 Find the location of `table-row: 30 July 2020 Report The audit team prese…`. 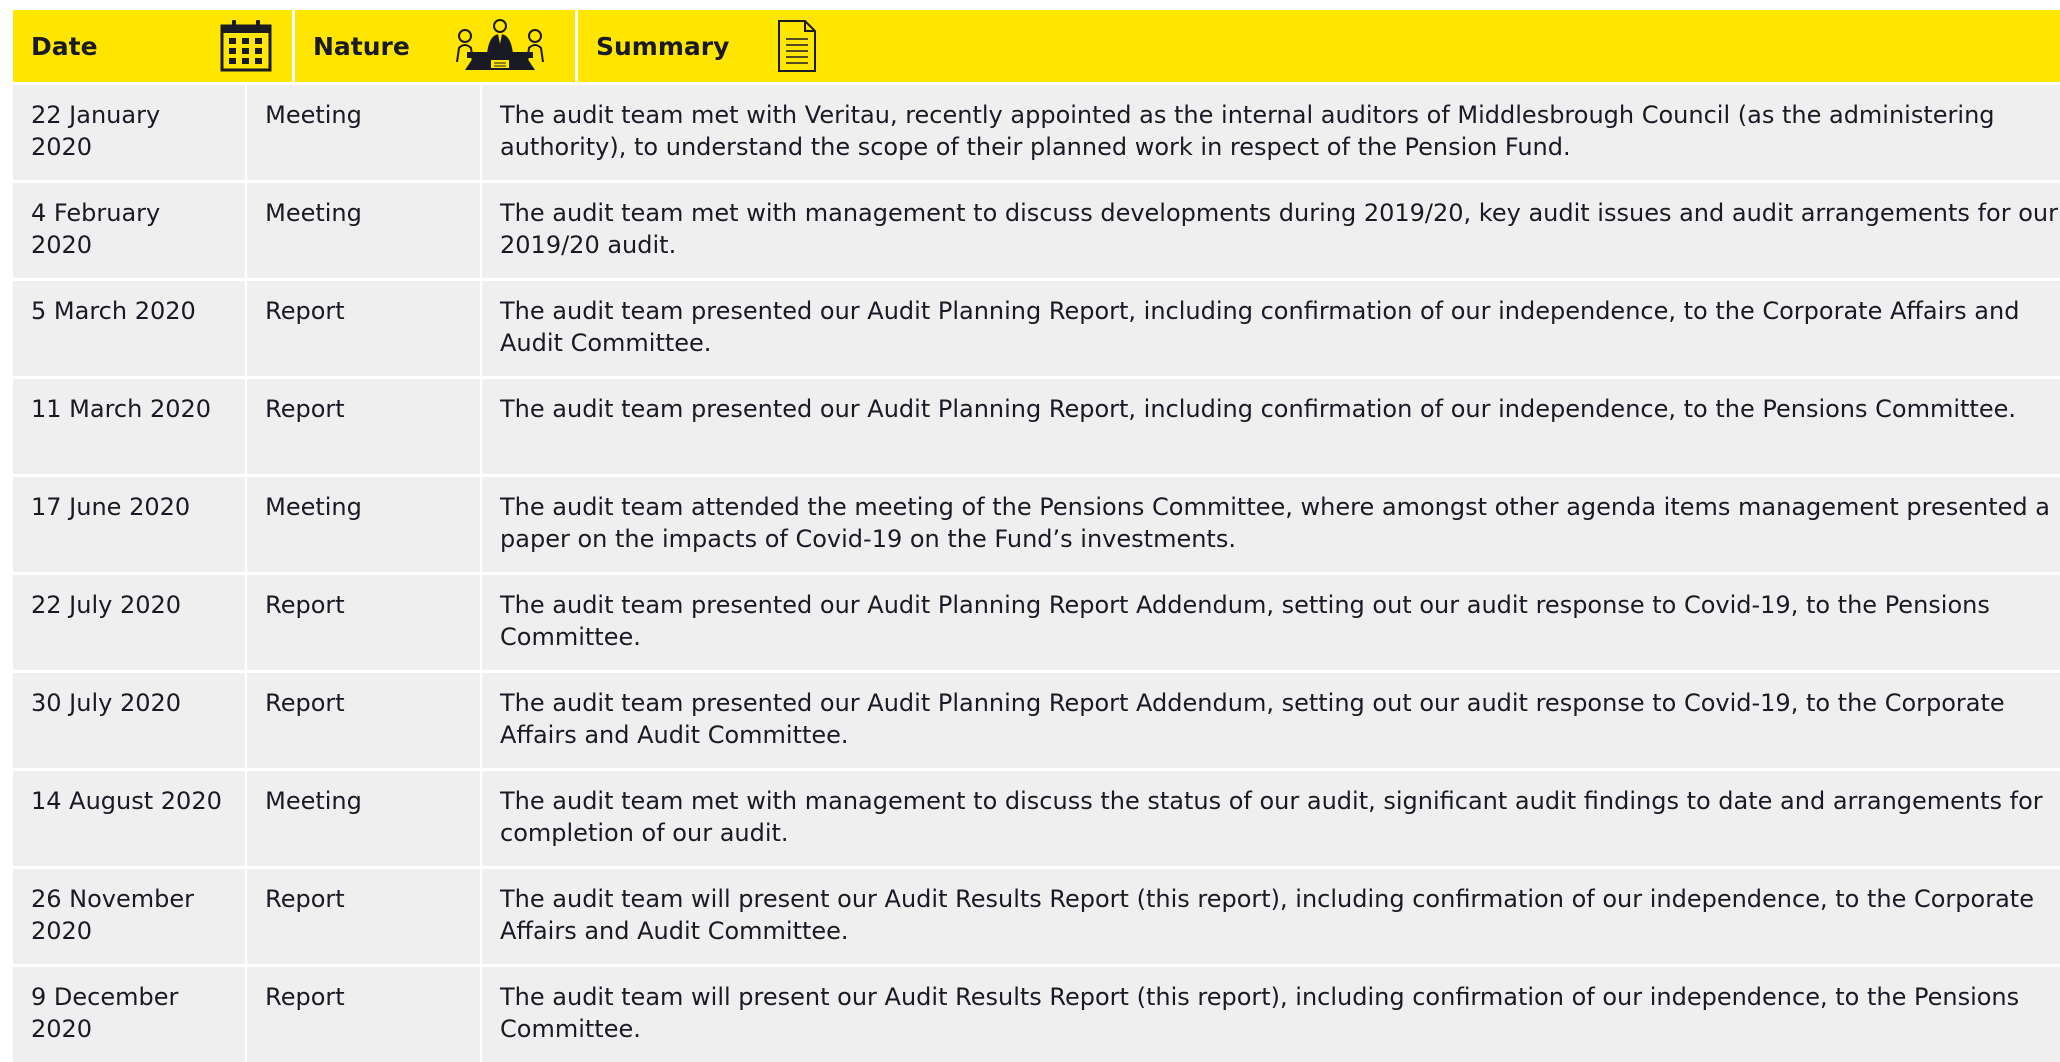

table-row: 30 July 2020 Report The audit team prese… is located at coordinates (1036, 720).